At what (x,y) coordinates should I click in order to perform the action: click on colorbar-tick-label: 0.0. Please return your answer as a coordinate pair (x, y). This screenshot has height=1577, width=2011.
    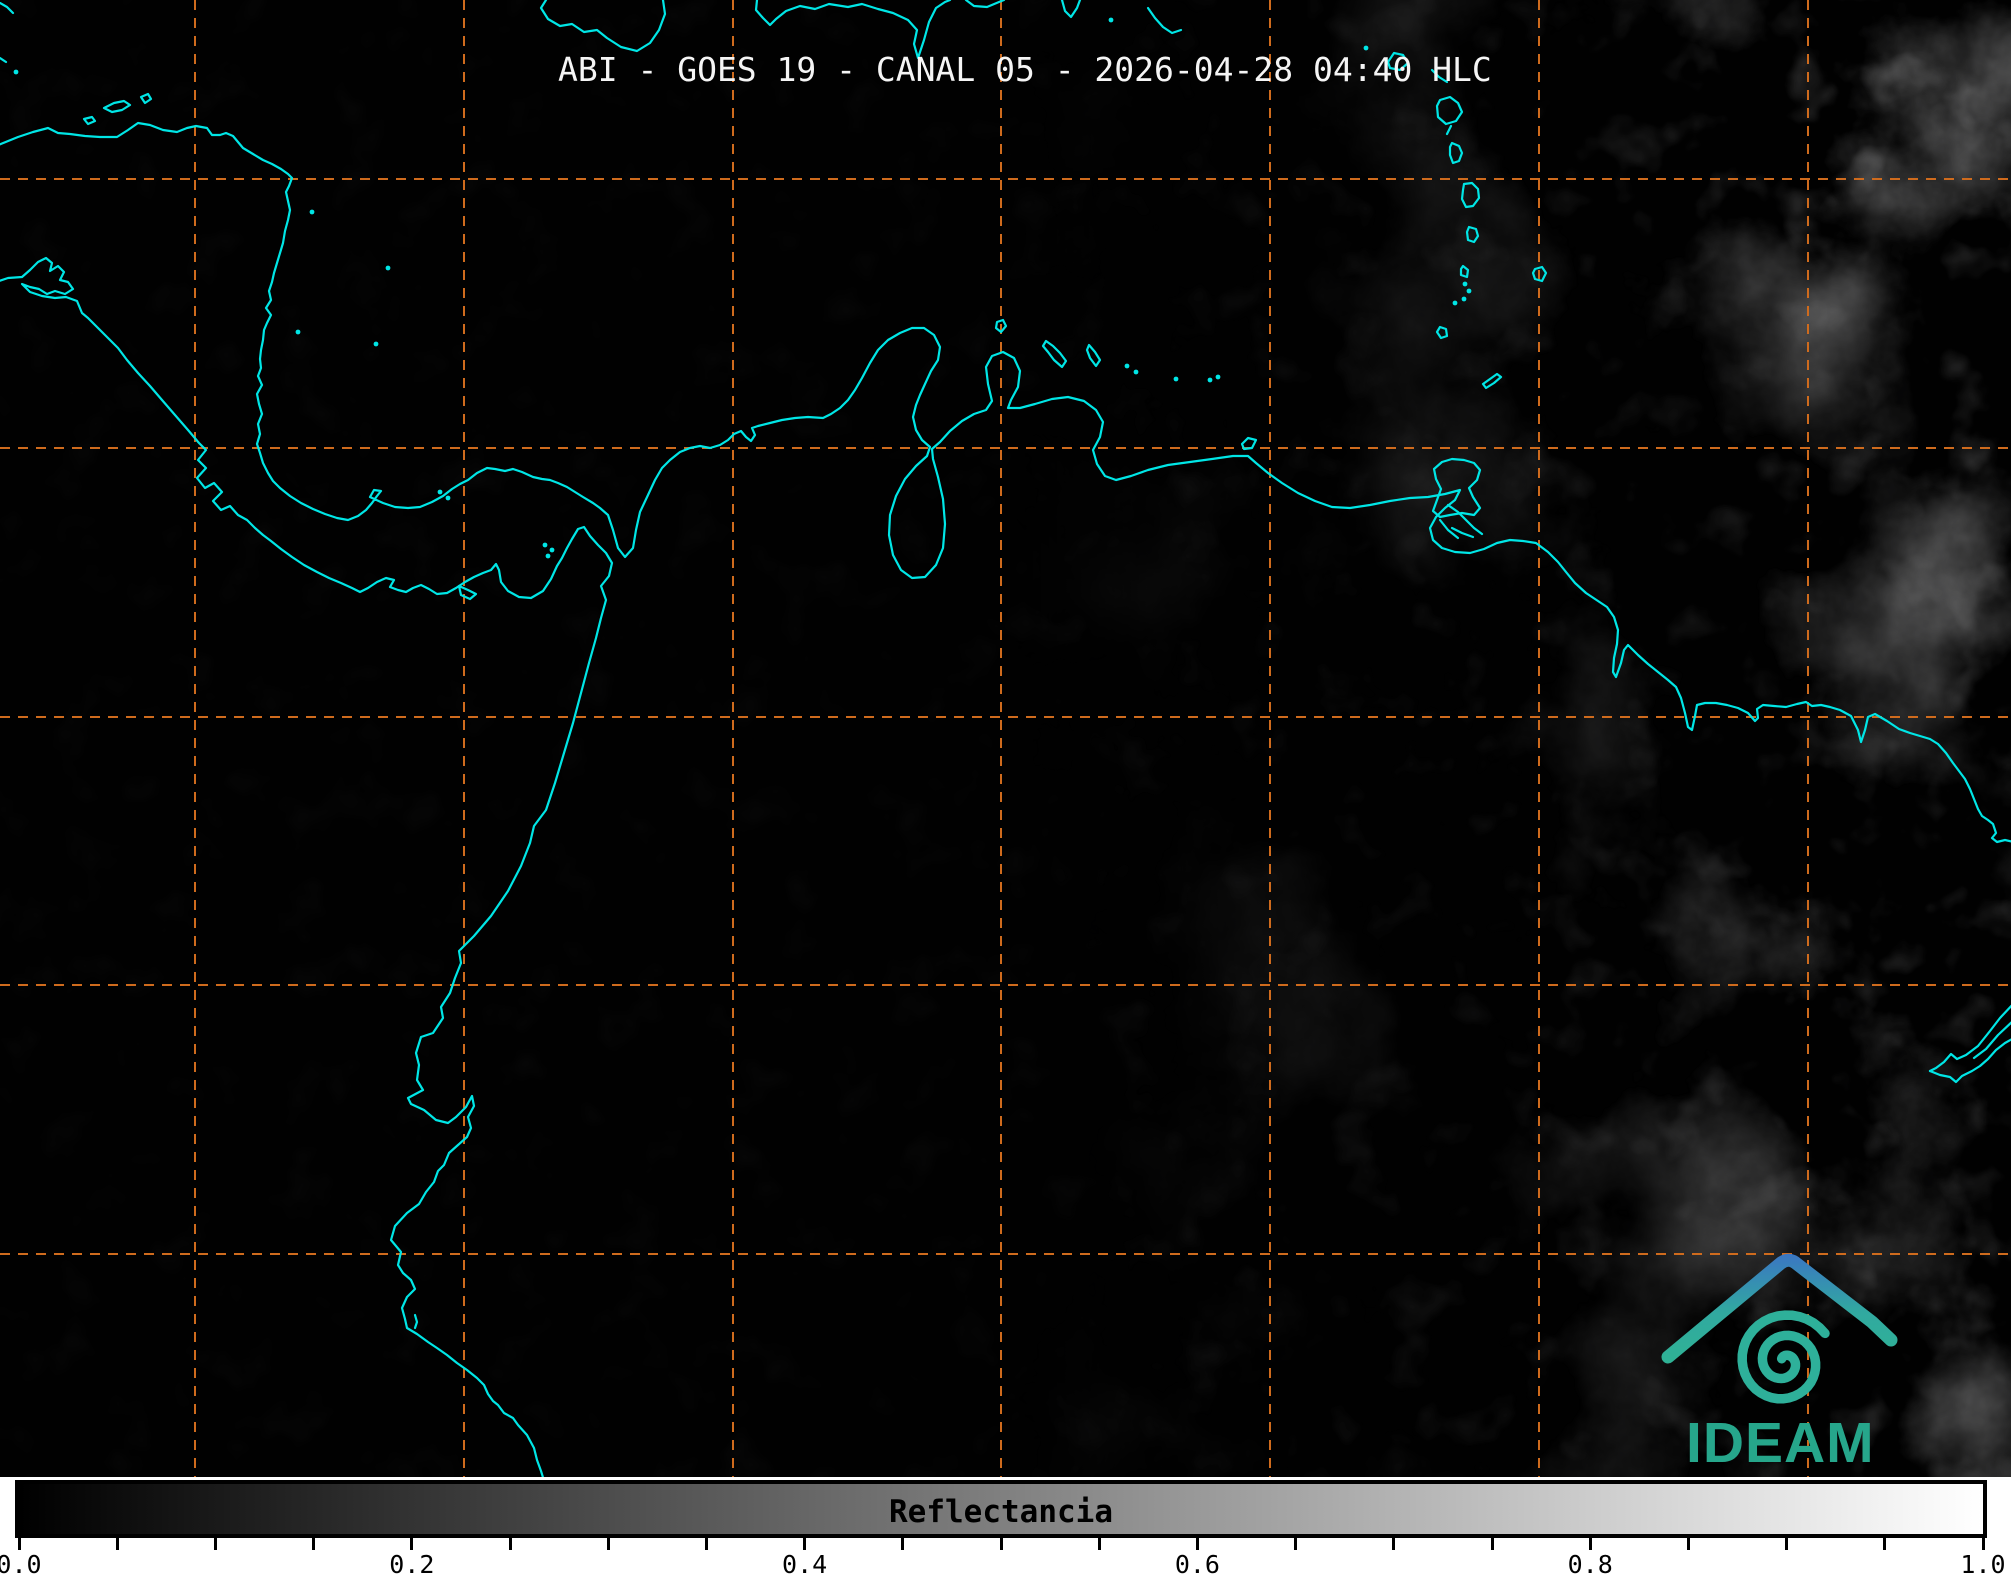
    Looking at the image, I should click on (21, 1563).